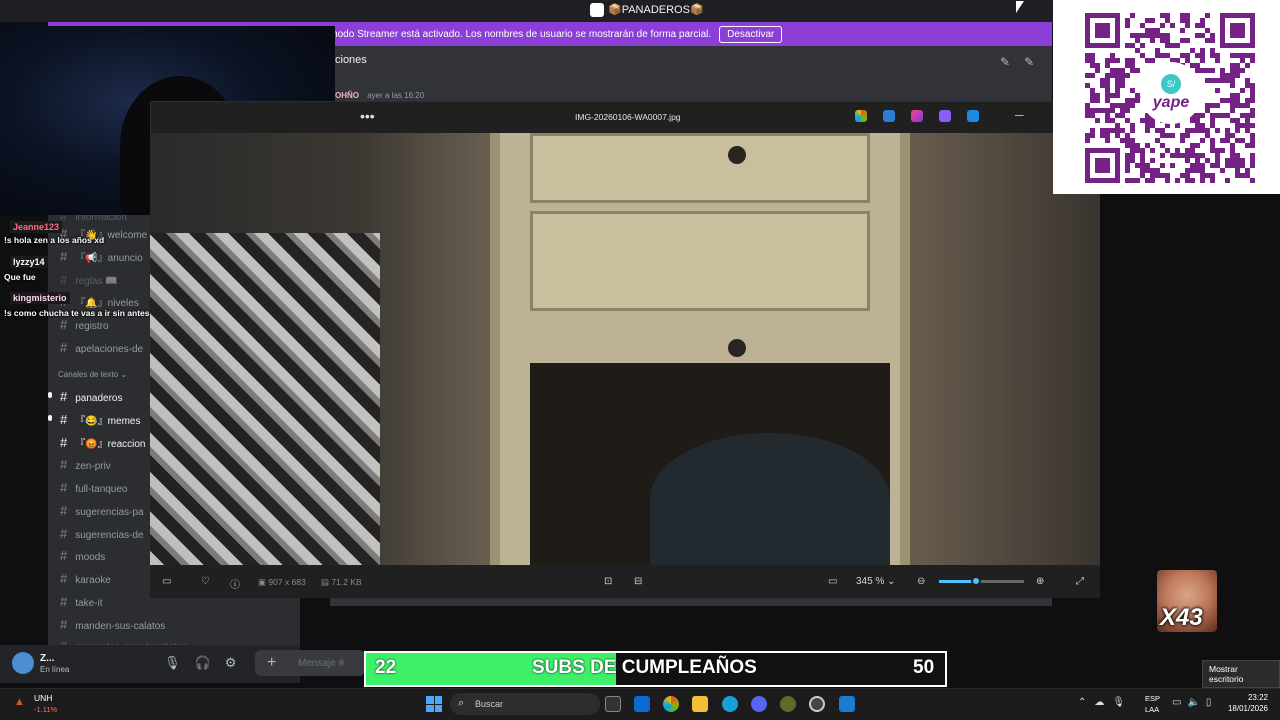  What do you see at coordinates (1019, 115) in the screenshot?
I see `minimize-icon: ─` at bounding box center [1019, 115].